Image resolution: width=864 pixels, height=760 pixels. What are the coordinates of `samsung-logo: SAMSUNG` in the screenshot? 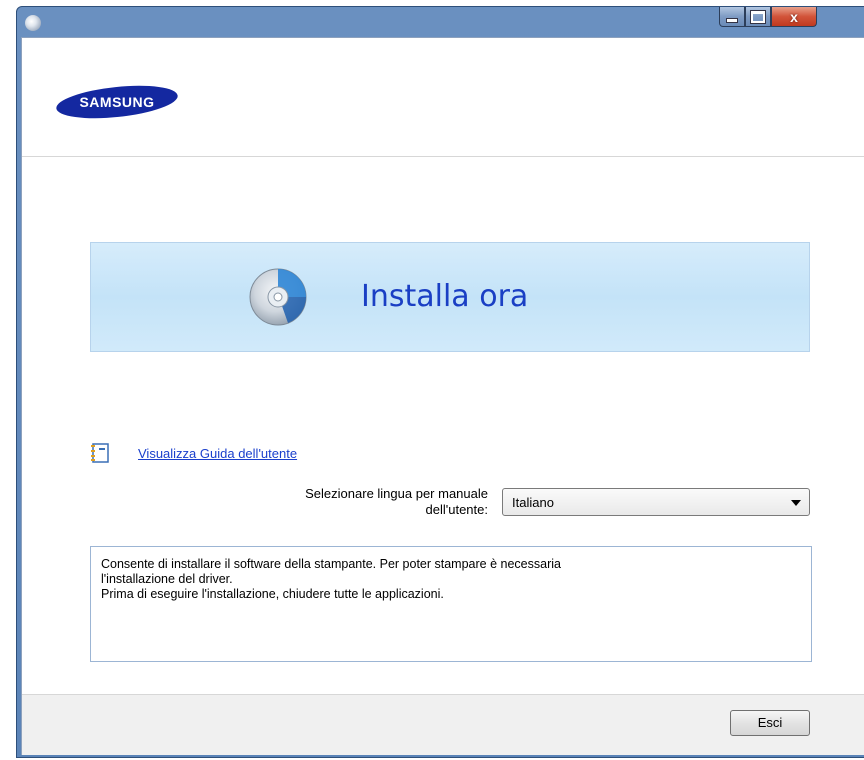 It's located at (117, 102).